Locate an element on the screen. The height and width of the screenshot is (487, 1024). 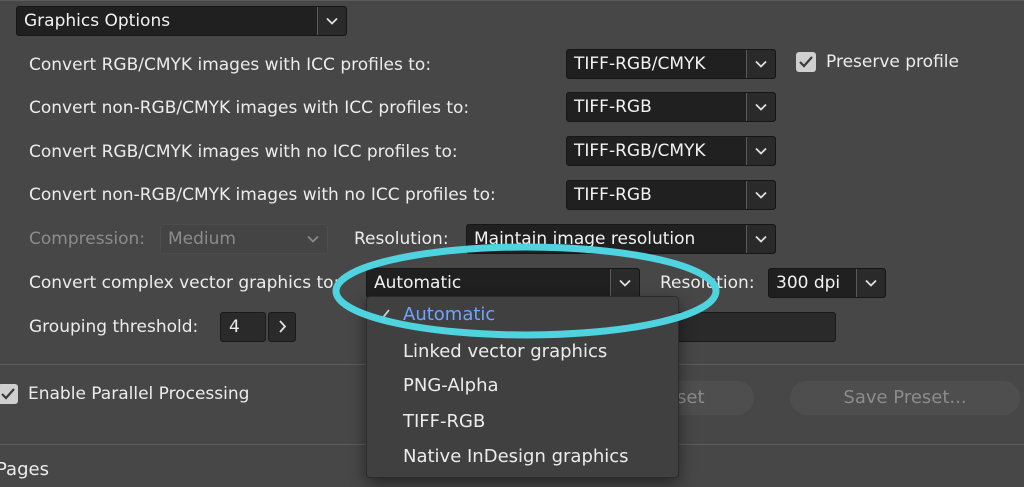
grouping-value: 4 is located at coordinates (234, 327).